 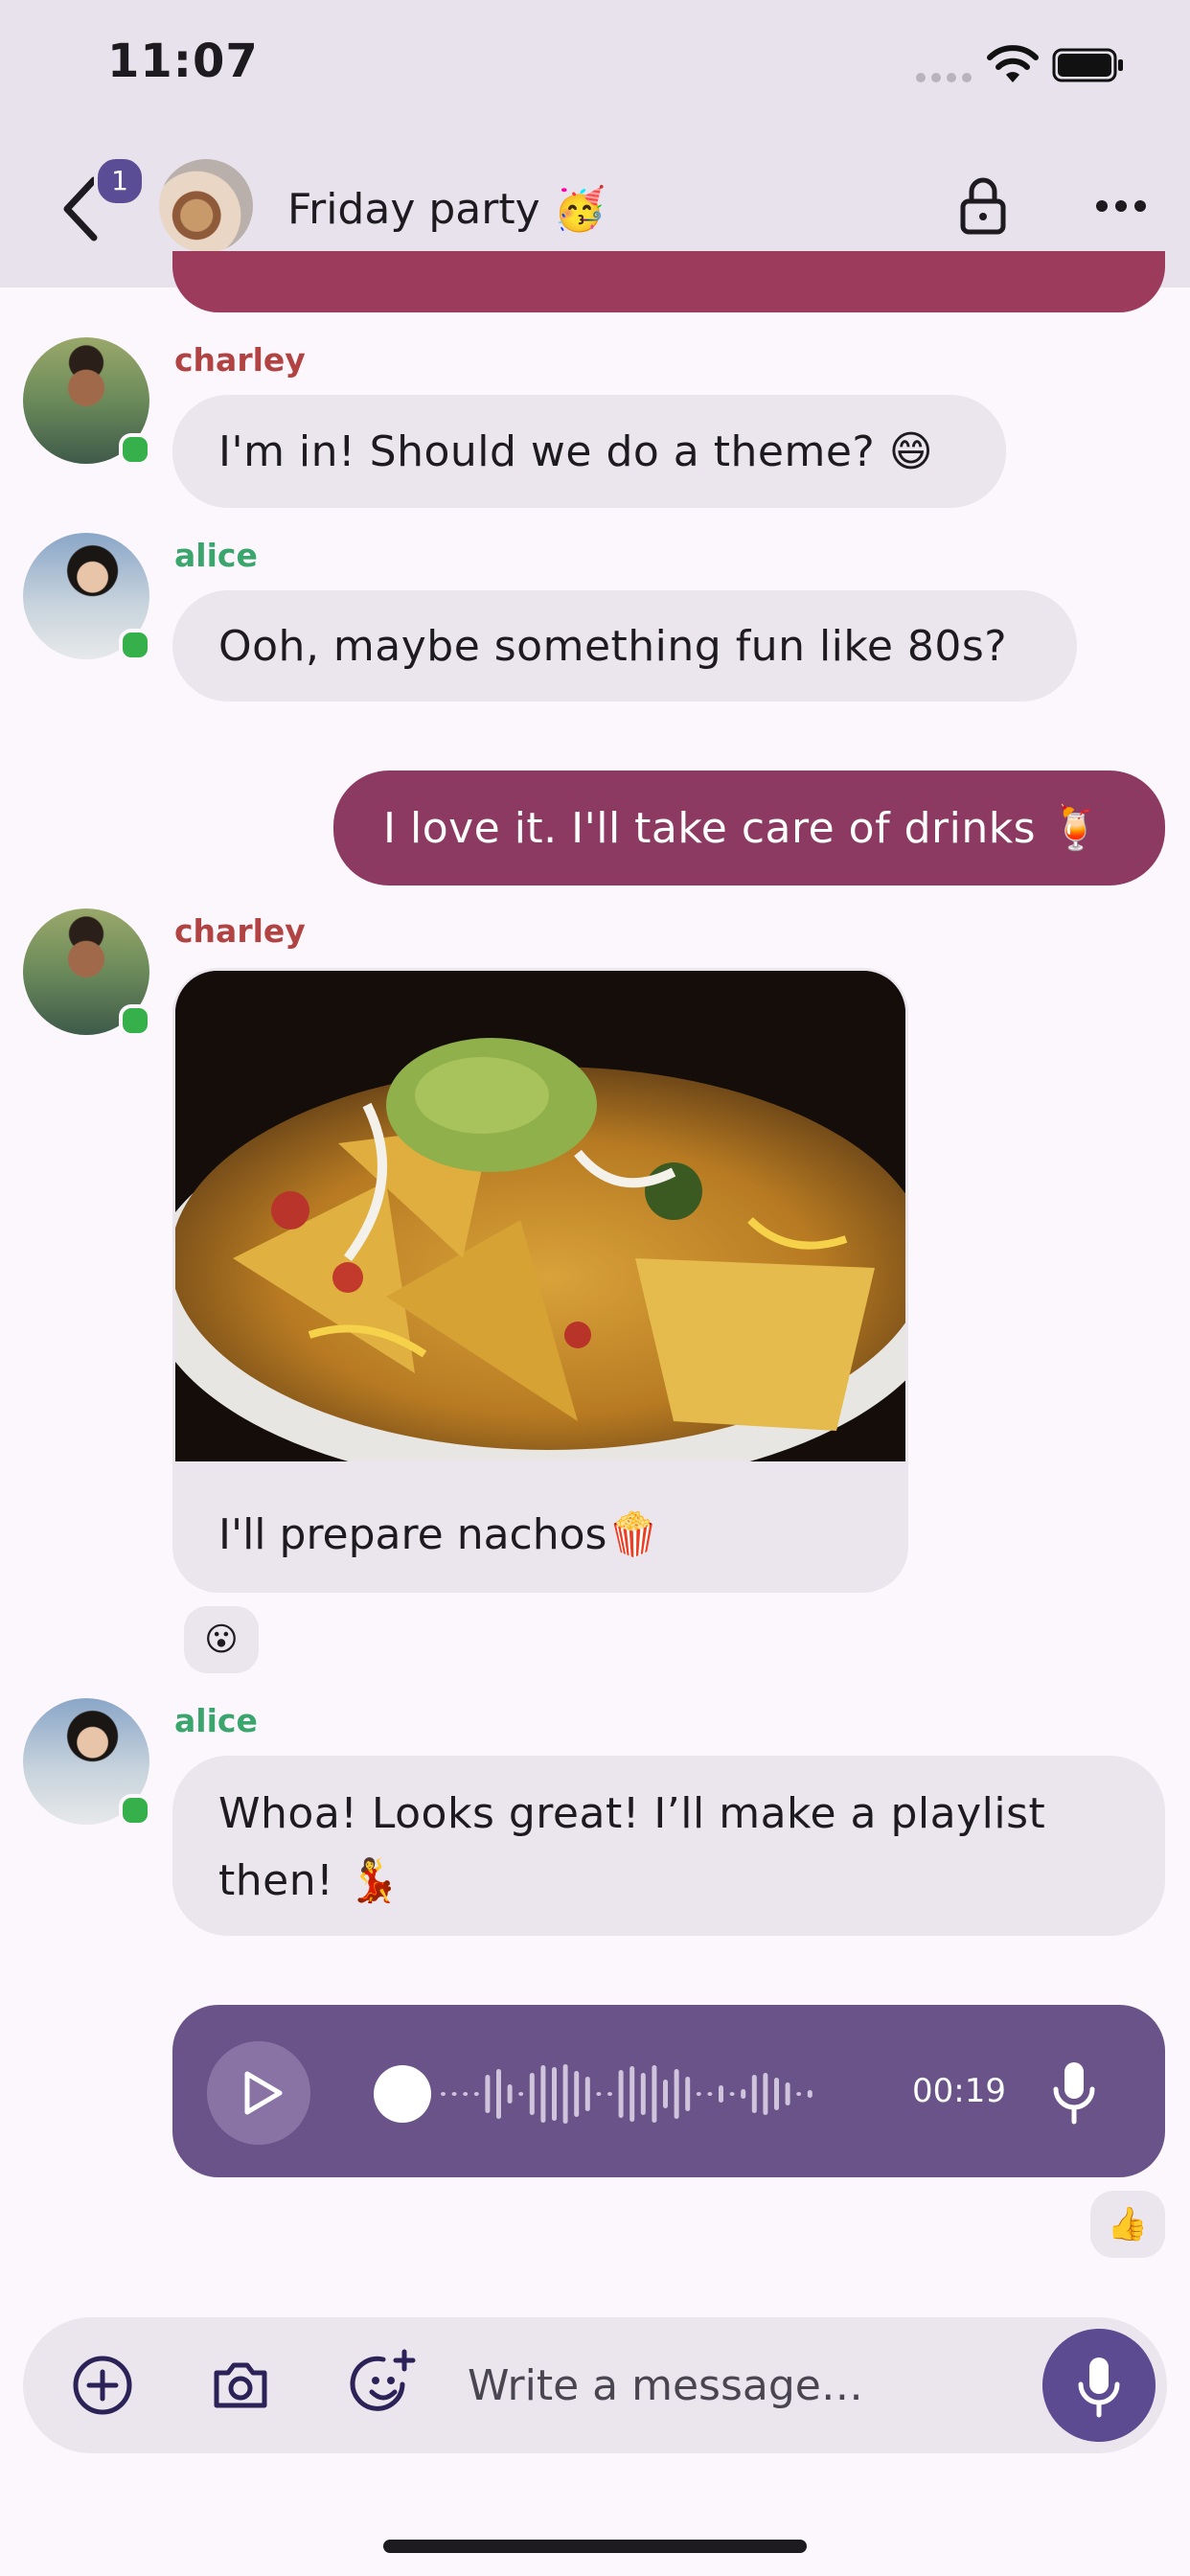 I want to click on status-time: 11:07, so click(x=183, y=61).